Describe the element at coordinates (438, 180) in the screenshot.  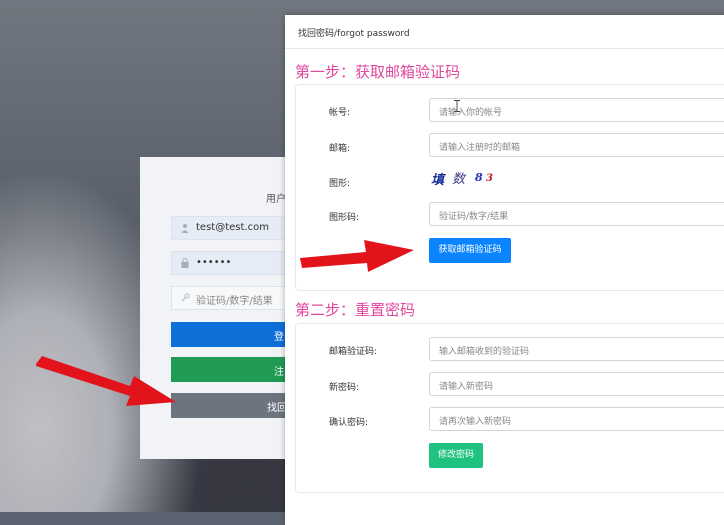
I see `captcha-char-1: 填` at that location.